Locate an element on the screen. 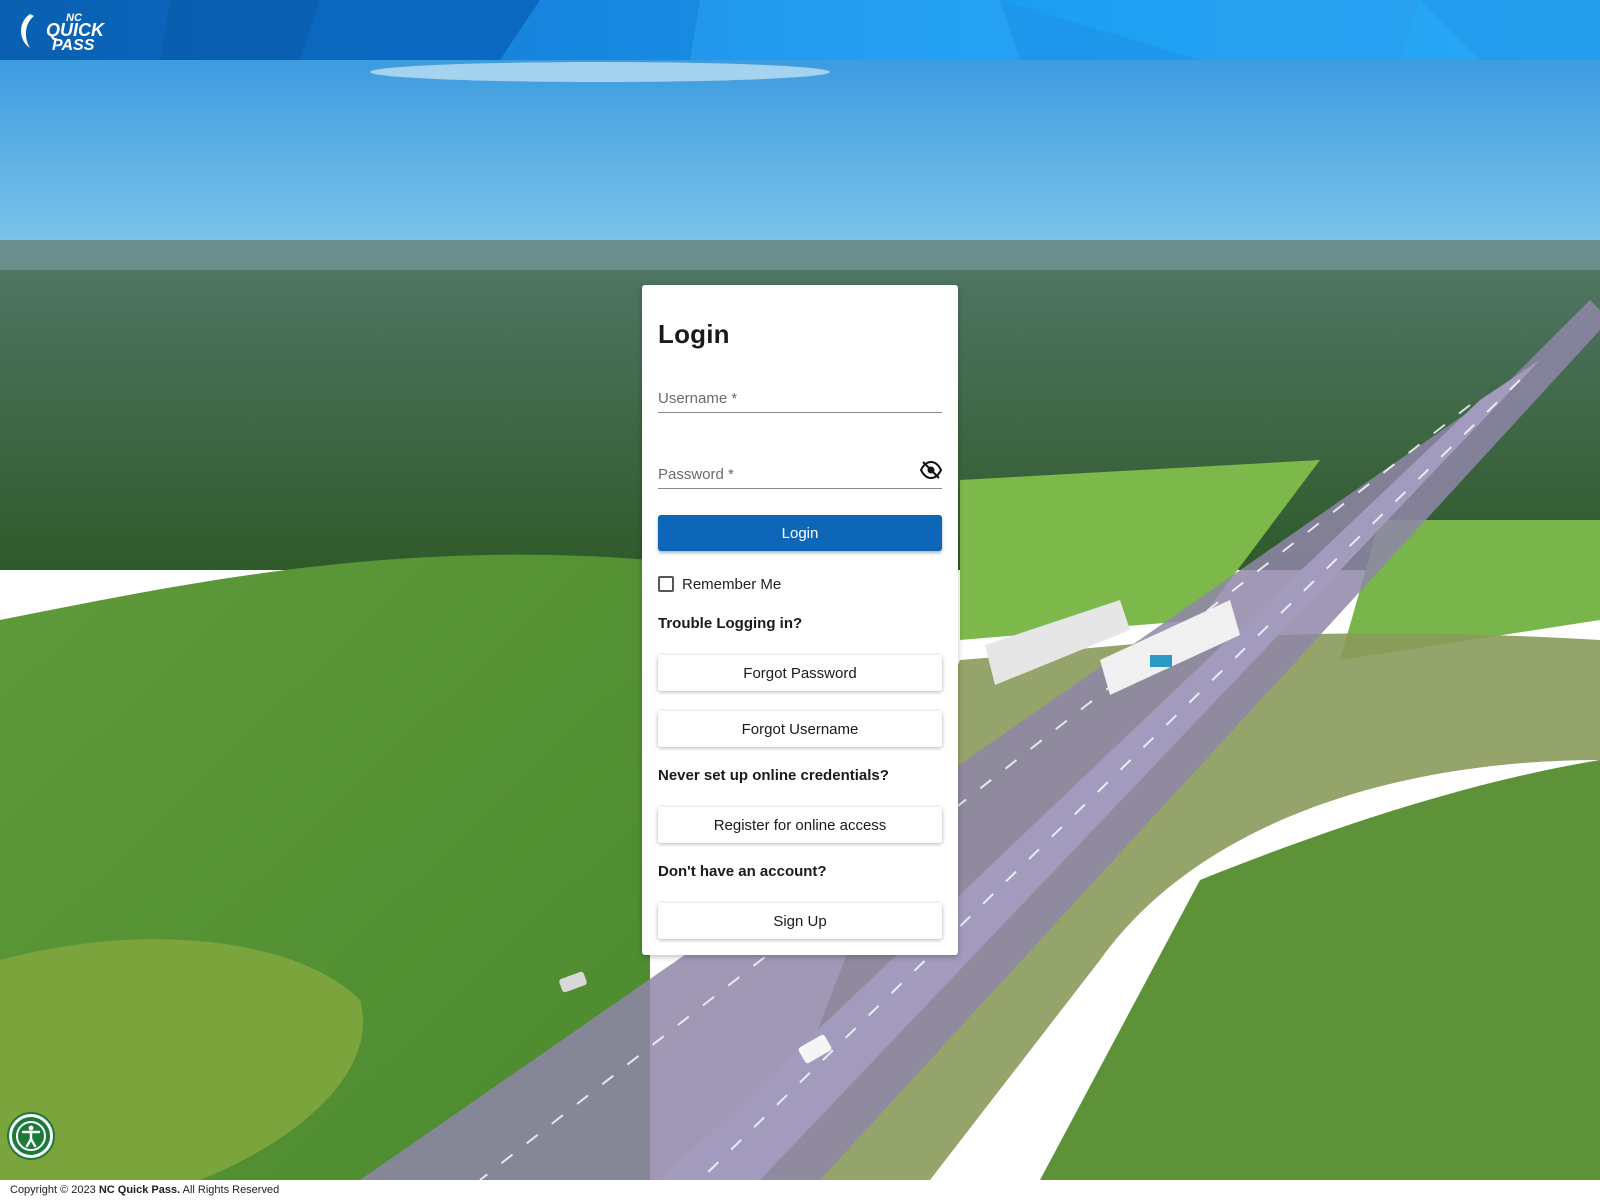  trouble-logging-heading: Trouble Logging in? is located at coordinates (730, 623).